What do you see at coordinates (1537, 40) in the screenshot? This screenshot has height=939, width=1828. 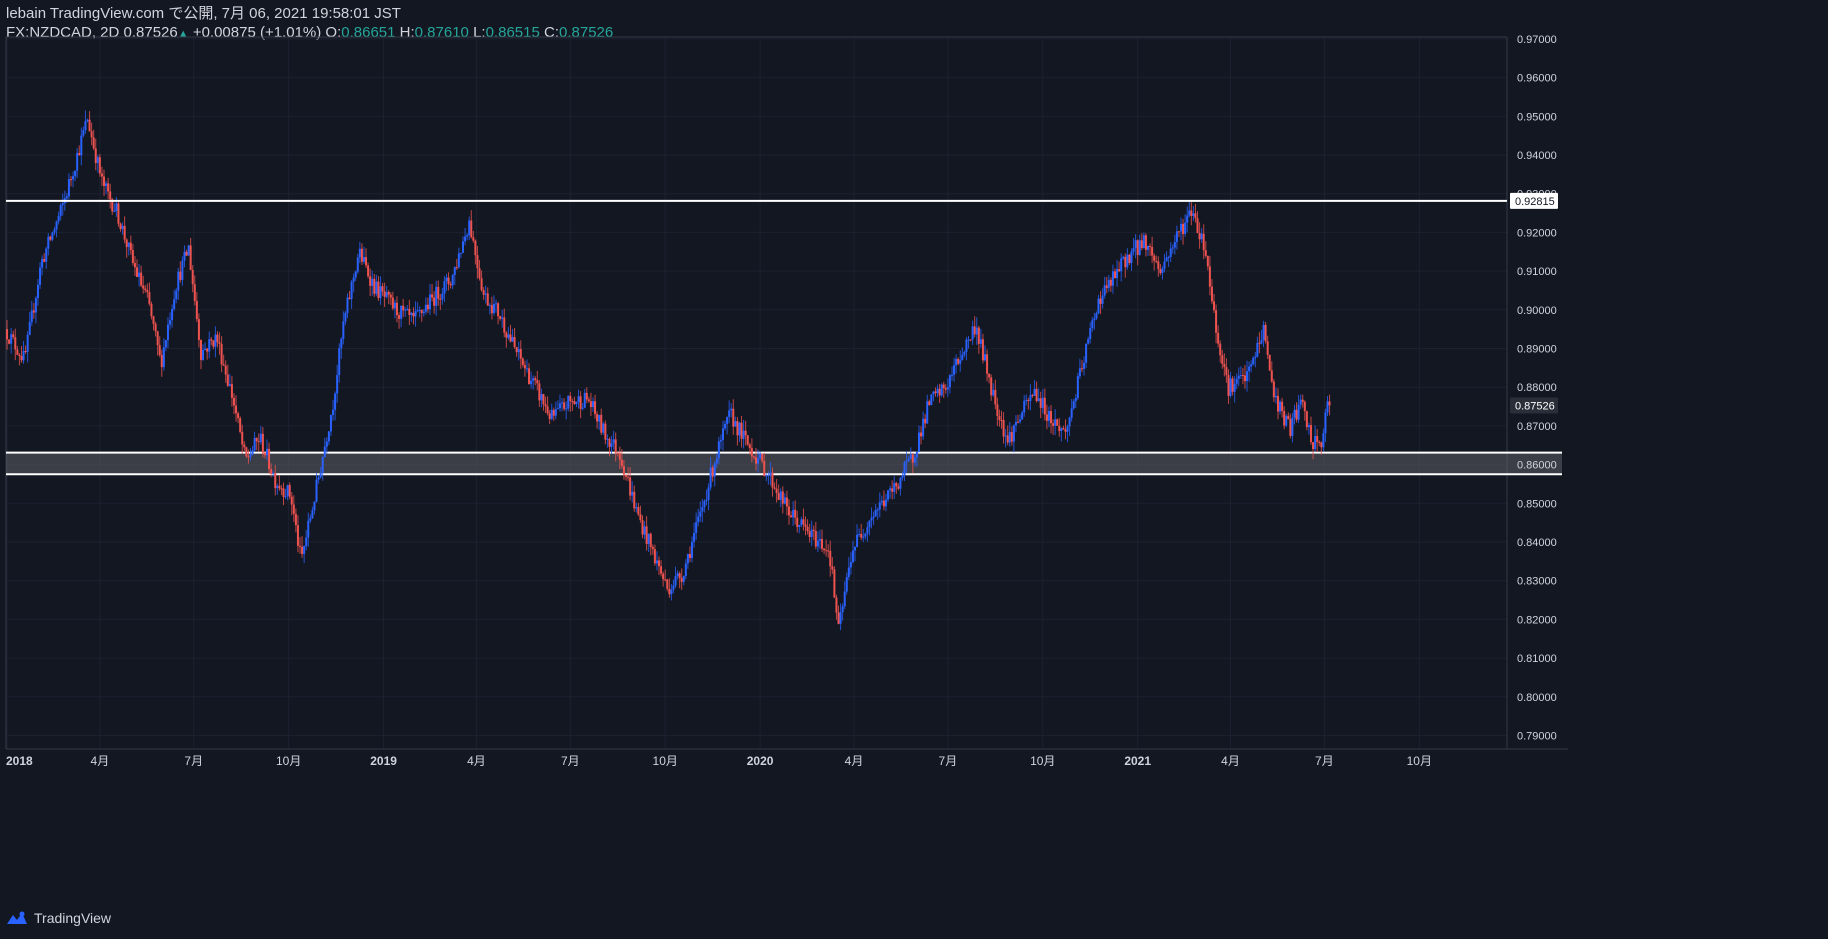 I see `price-tick-label: 0.97000` at bounding box center [1537, 40].